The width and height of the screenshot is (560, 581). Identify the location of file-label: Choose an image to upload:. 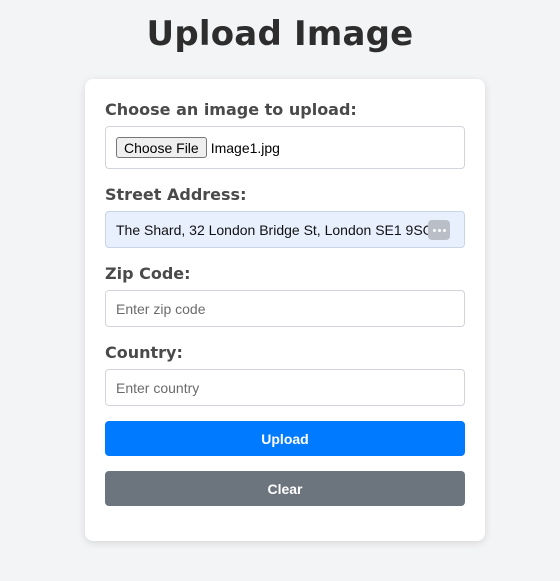
(231, 109).